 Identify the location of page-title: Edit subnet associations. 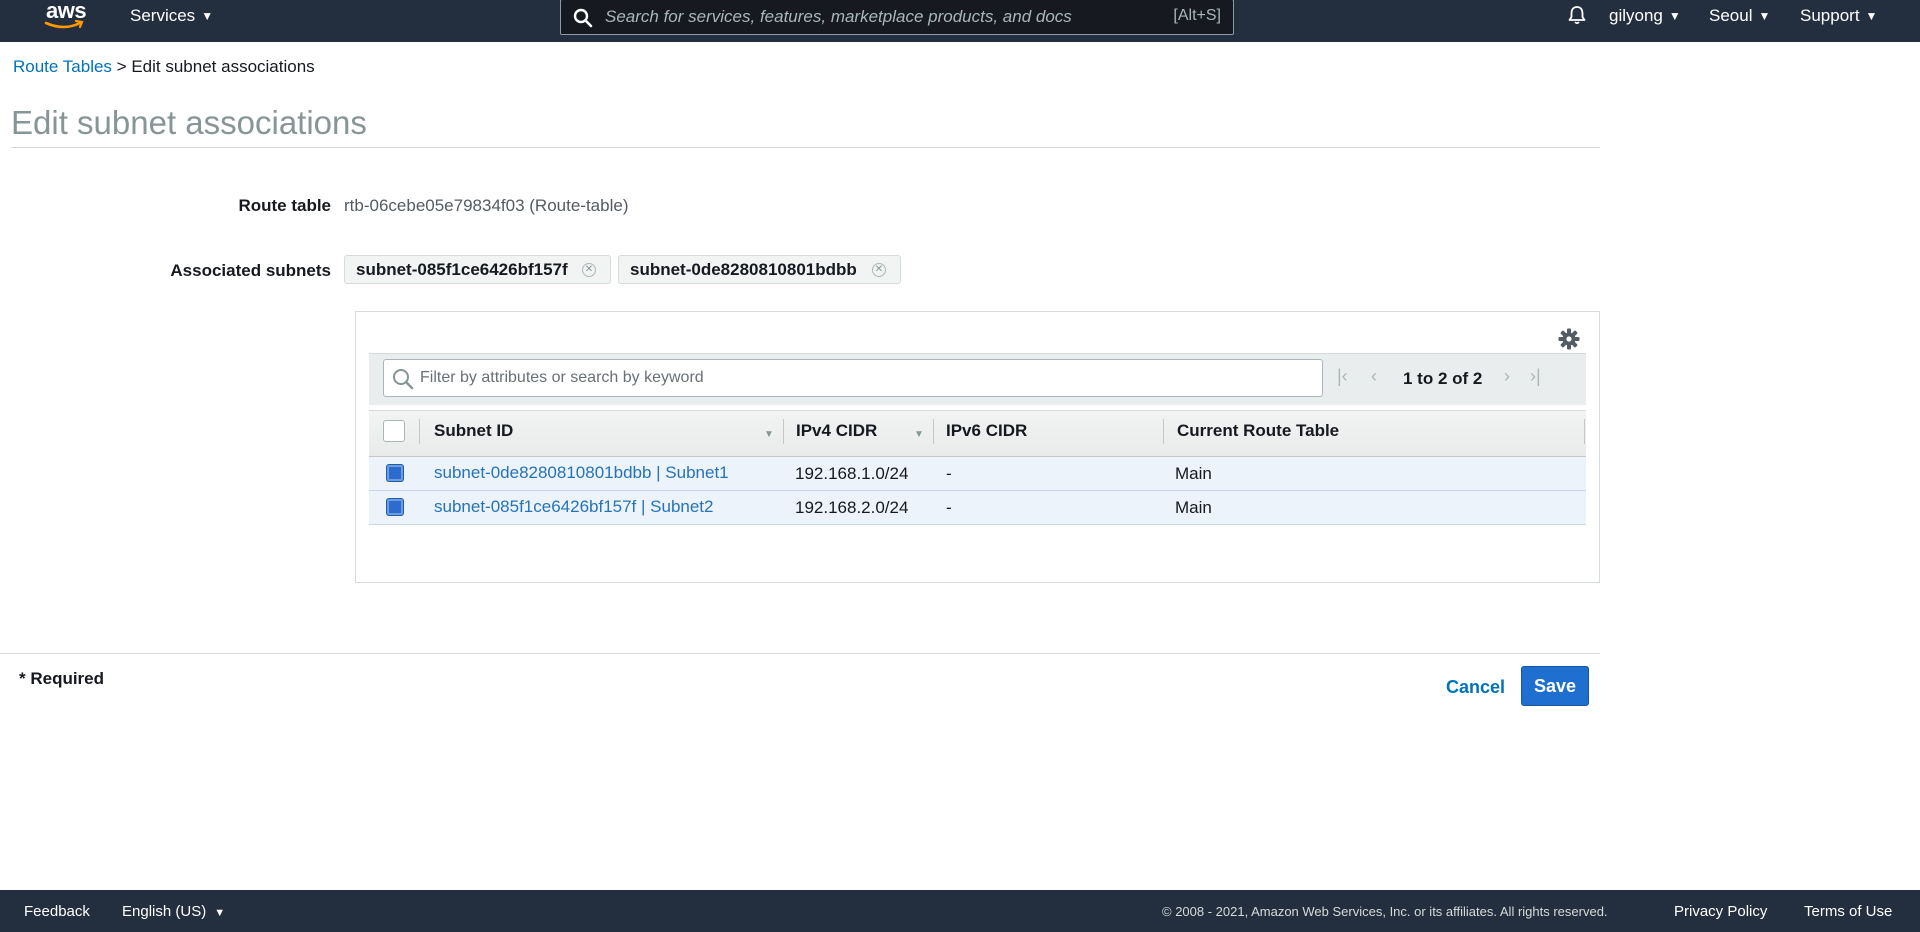
(189, 122).